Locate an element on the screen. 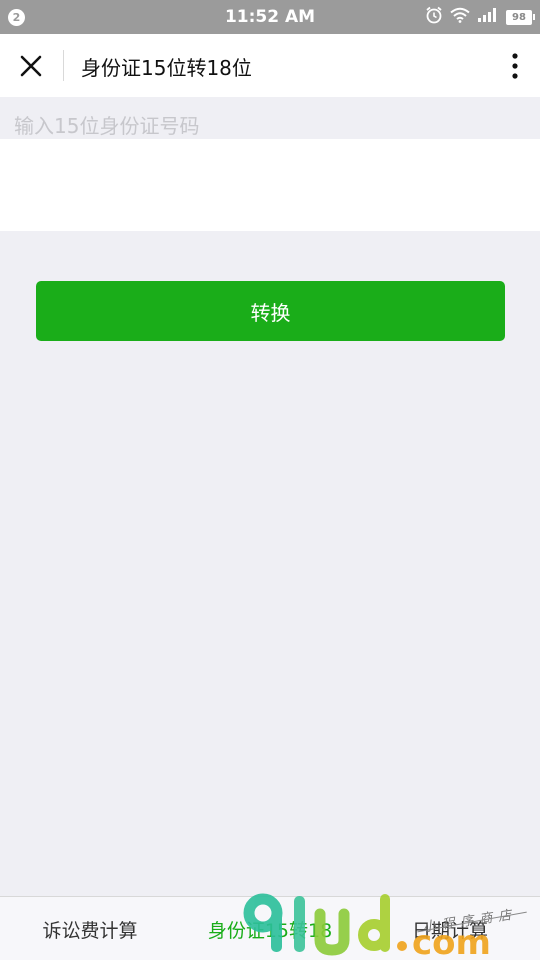 Image resolution: width=540 pixels, height=960 pixels. status-icons: 98 is located at coordinates (480, 17).